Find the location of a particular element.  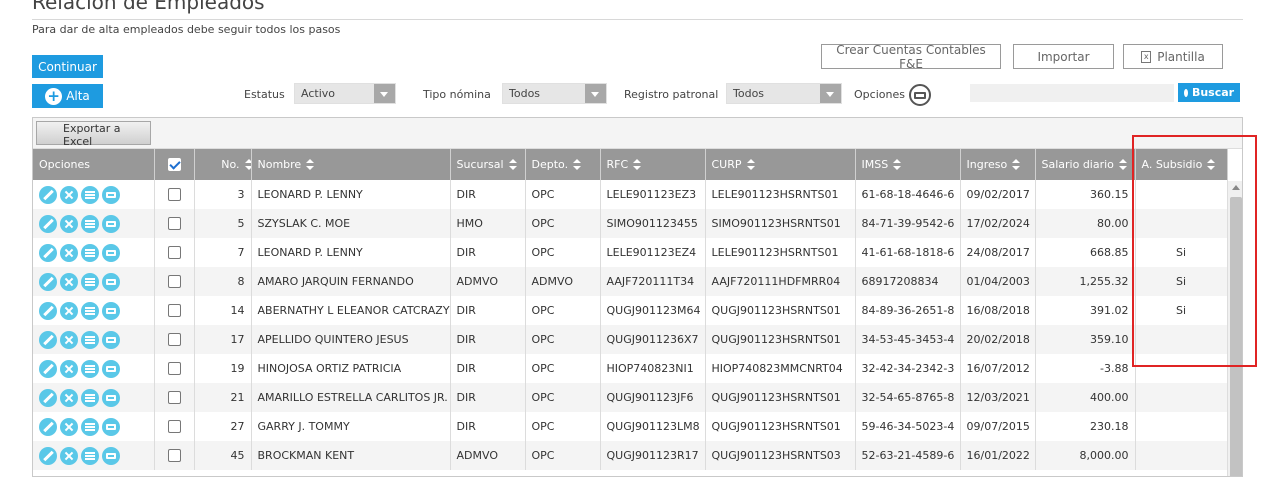

crear-cuentas-button: Crear Cuentas Contables F&E is located at coordinates (911, 57).